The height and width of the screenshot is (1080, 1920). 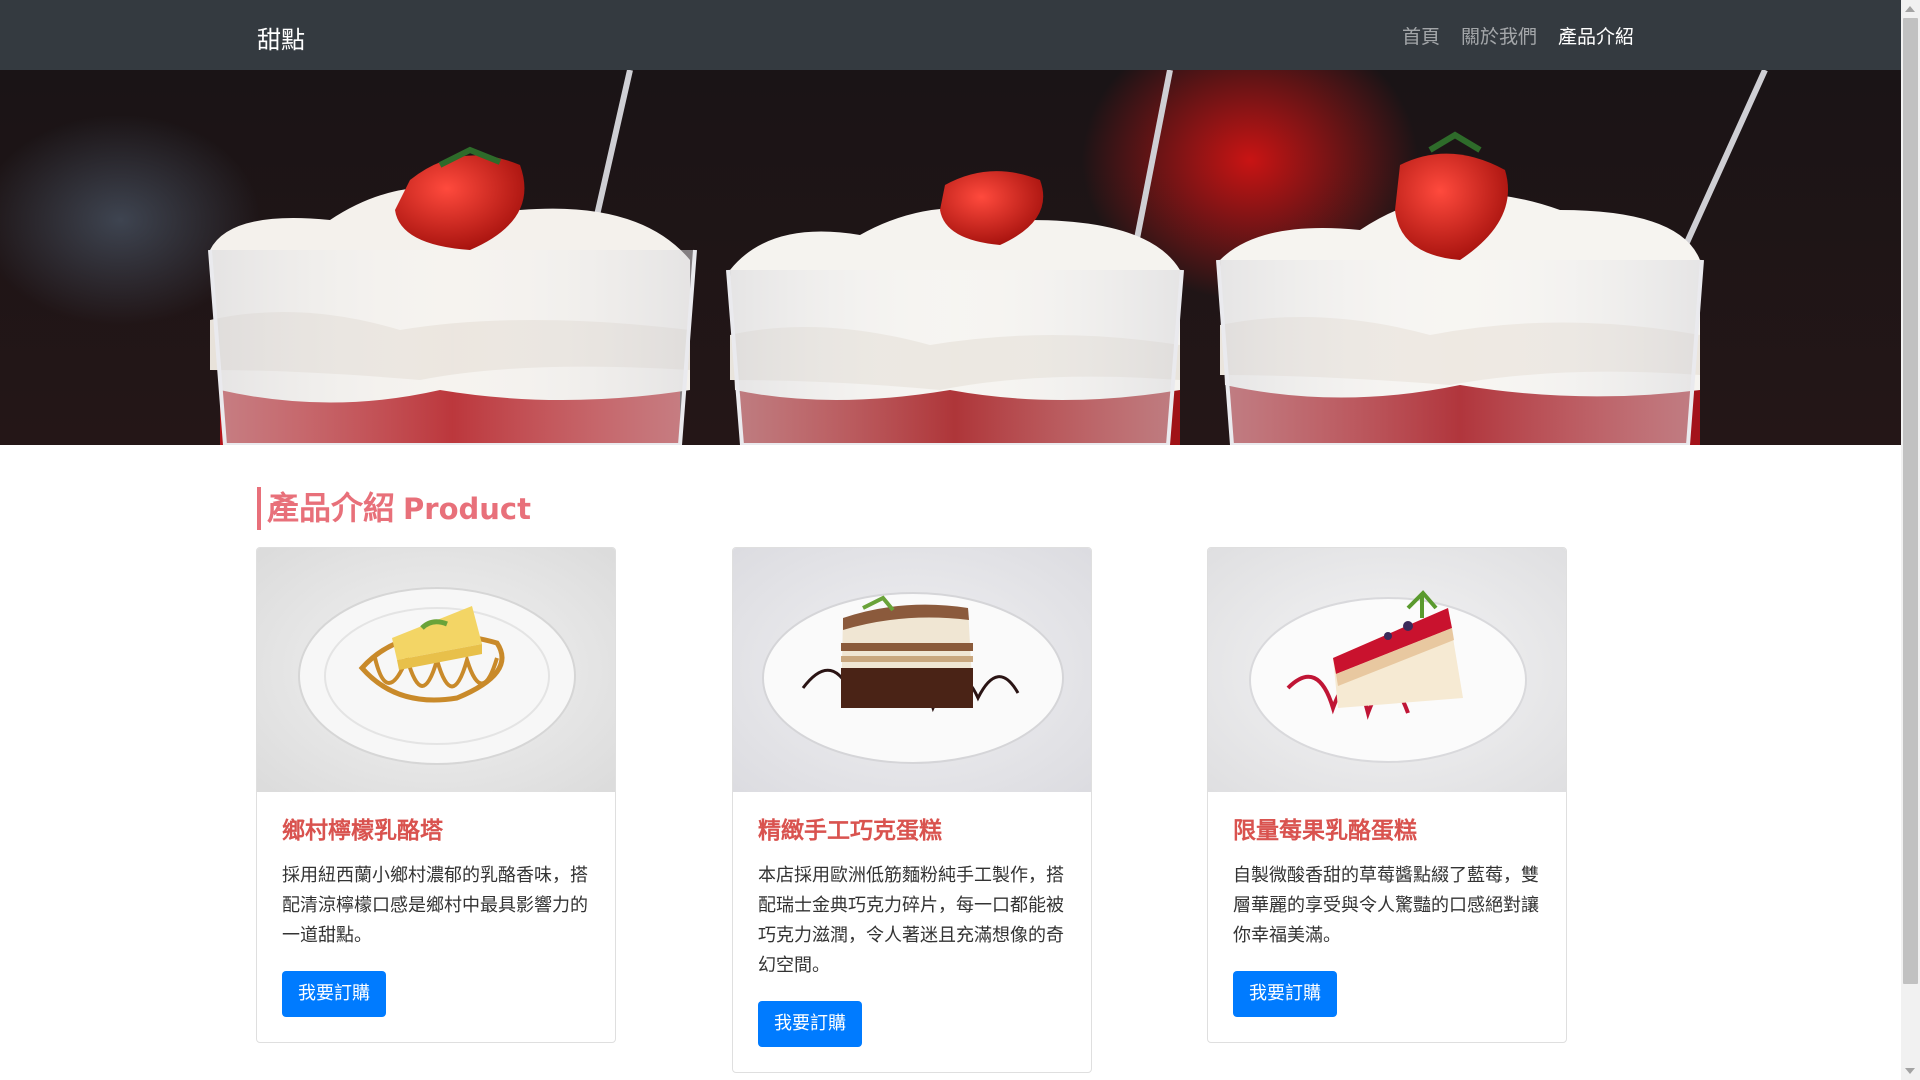 What do you see at coordinates (362, 831) in the screenshot?
I see `product-name: 鄉村檸檬乳酪塔` at bounding box center [362, 831].